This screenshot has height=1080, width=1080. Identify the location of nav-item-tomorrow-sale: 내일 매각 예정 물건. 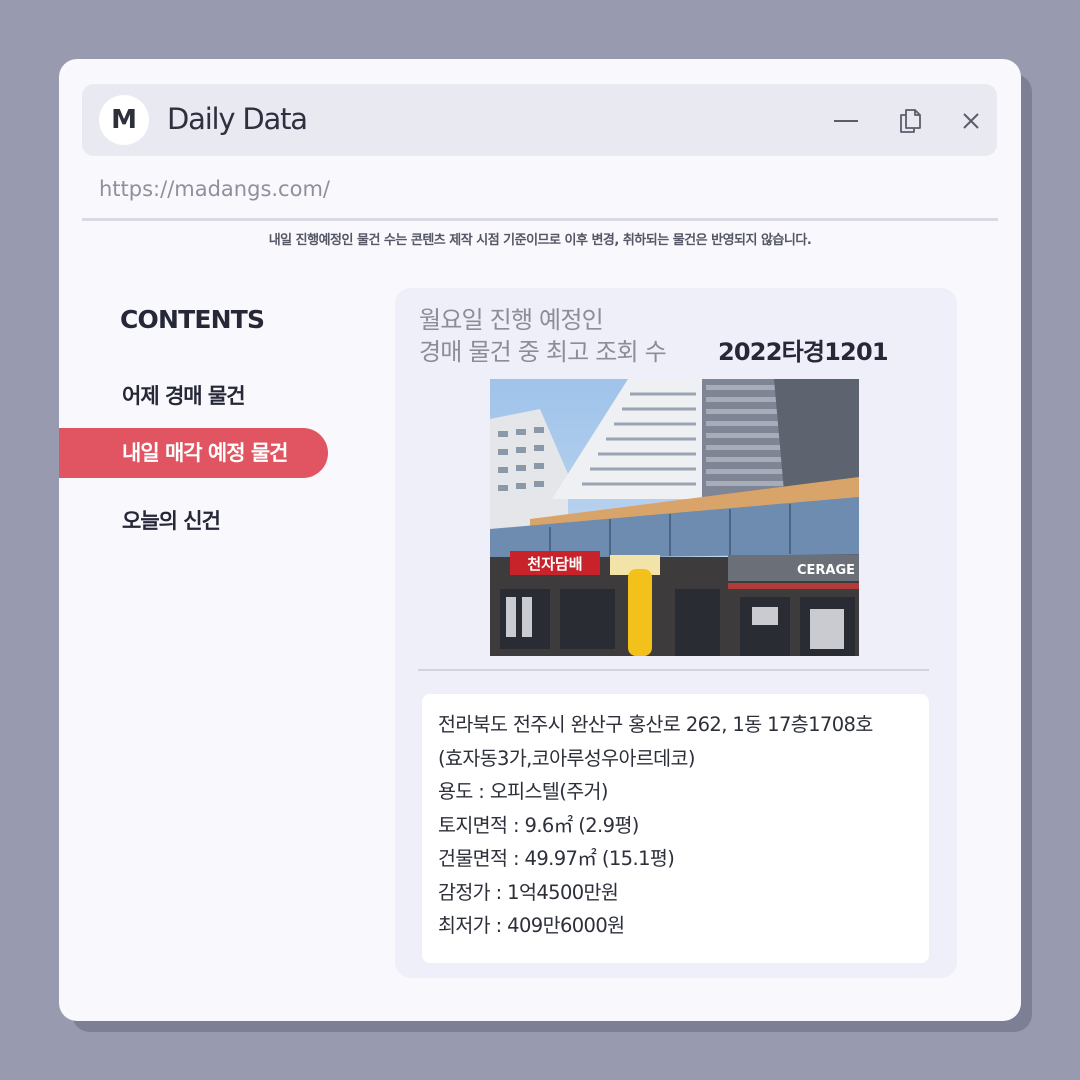
(193, 453).